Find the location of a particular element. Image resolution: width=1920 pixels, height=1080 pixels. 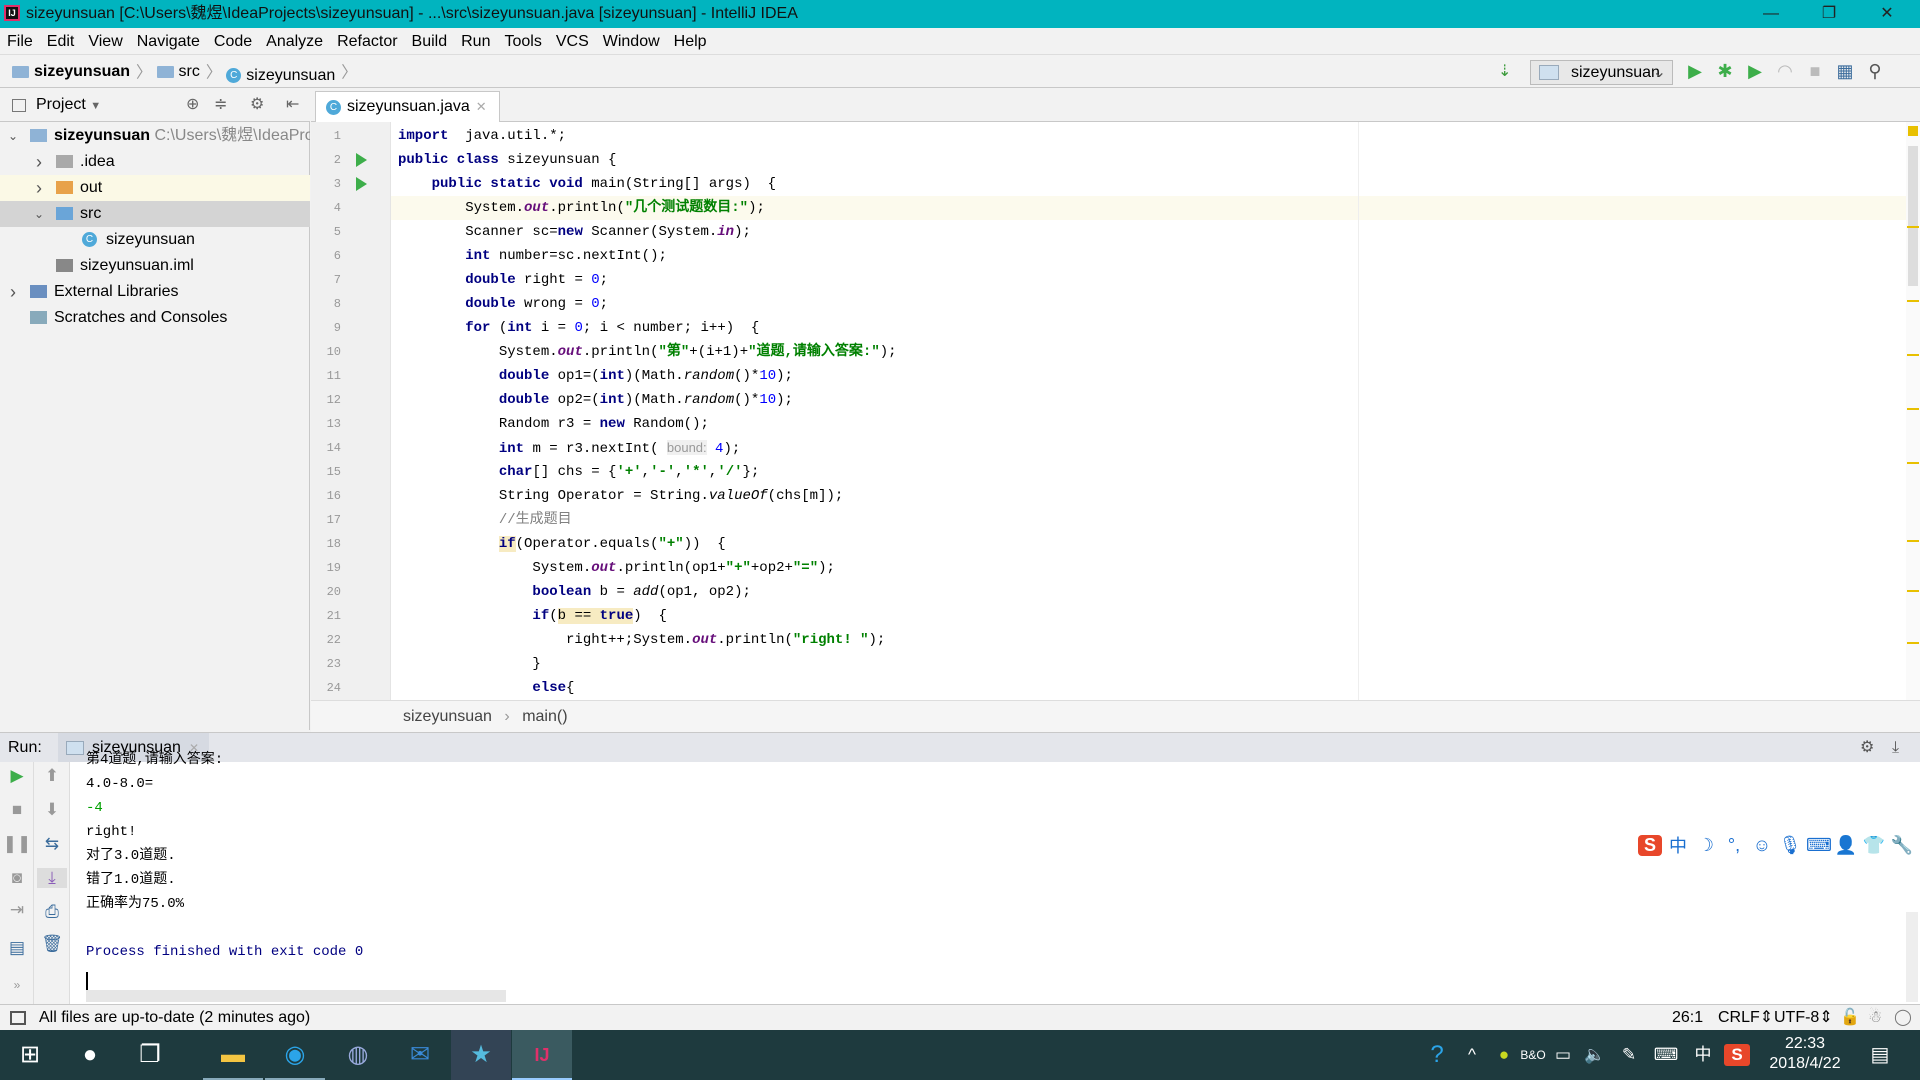

inspector-icon: ☃ is located at coordinates (1875, 1018).